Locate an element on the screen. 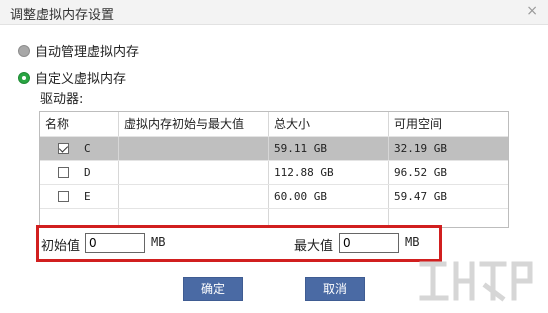 The image size is (548, 313). max-size-input is located at coordinates (369, 243).